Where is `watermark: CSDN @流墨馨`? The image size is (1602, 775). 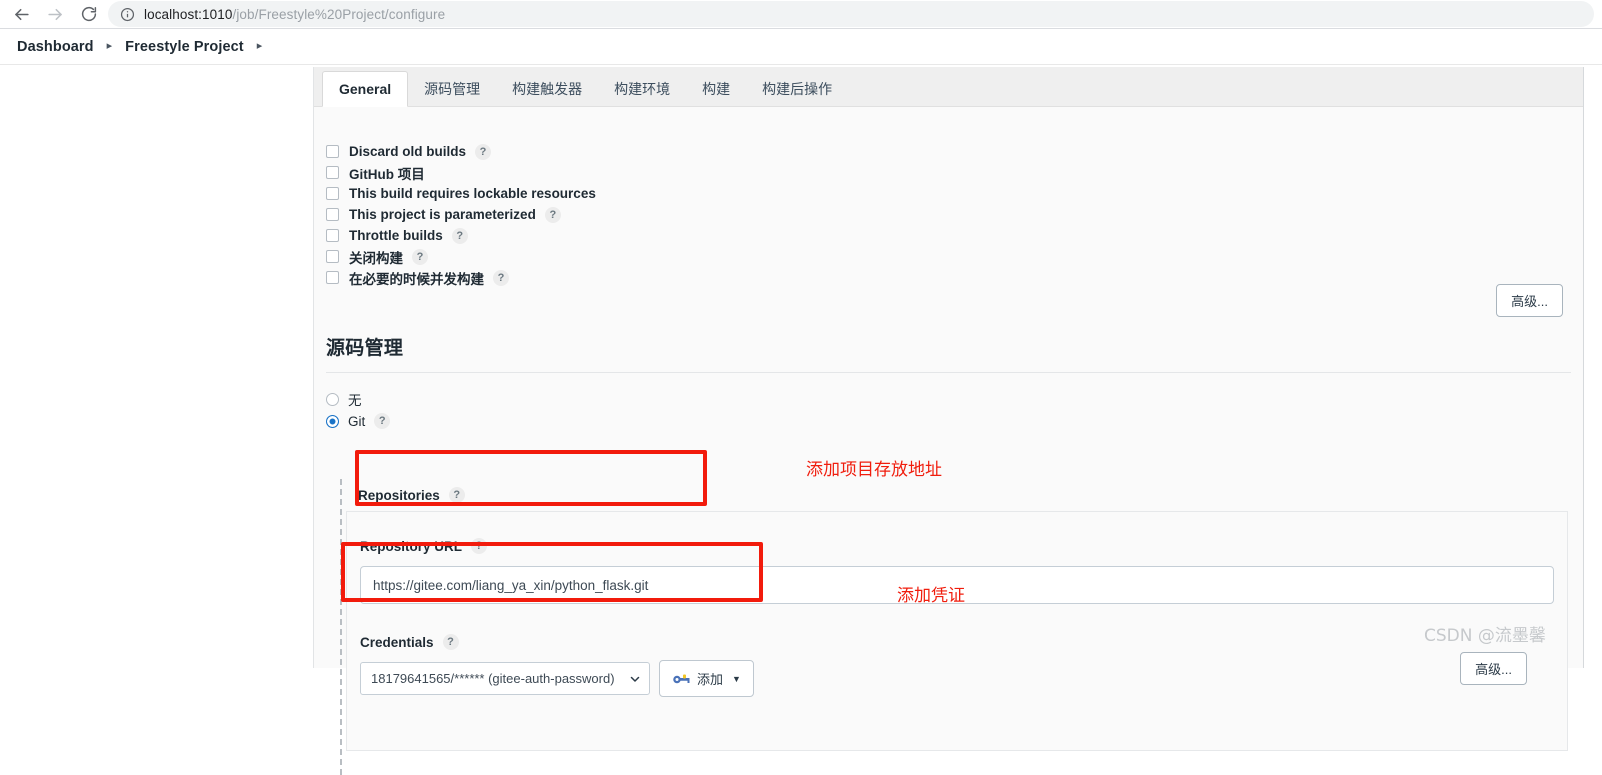
watermark: CSDN @流墨馨 is located at coordinates (1485, 636).